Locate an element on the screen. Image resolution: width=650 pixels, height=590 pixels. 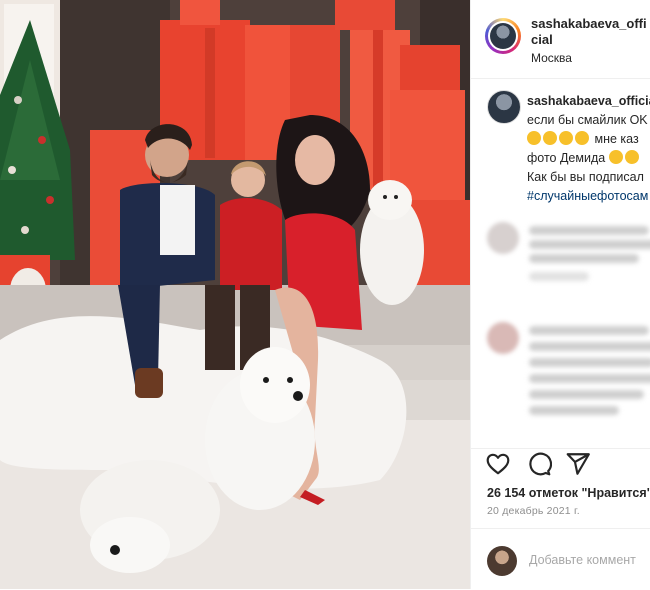
heart-icon is located at coordinates (498, 464).